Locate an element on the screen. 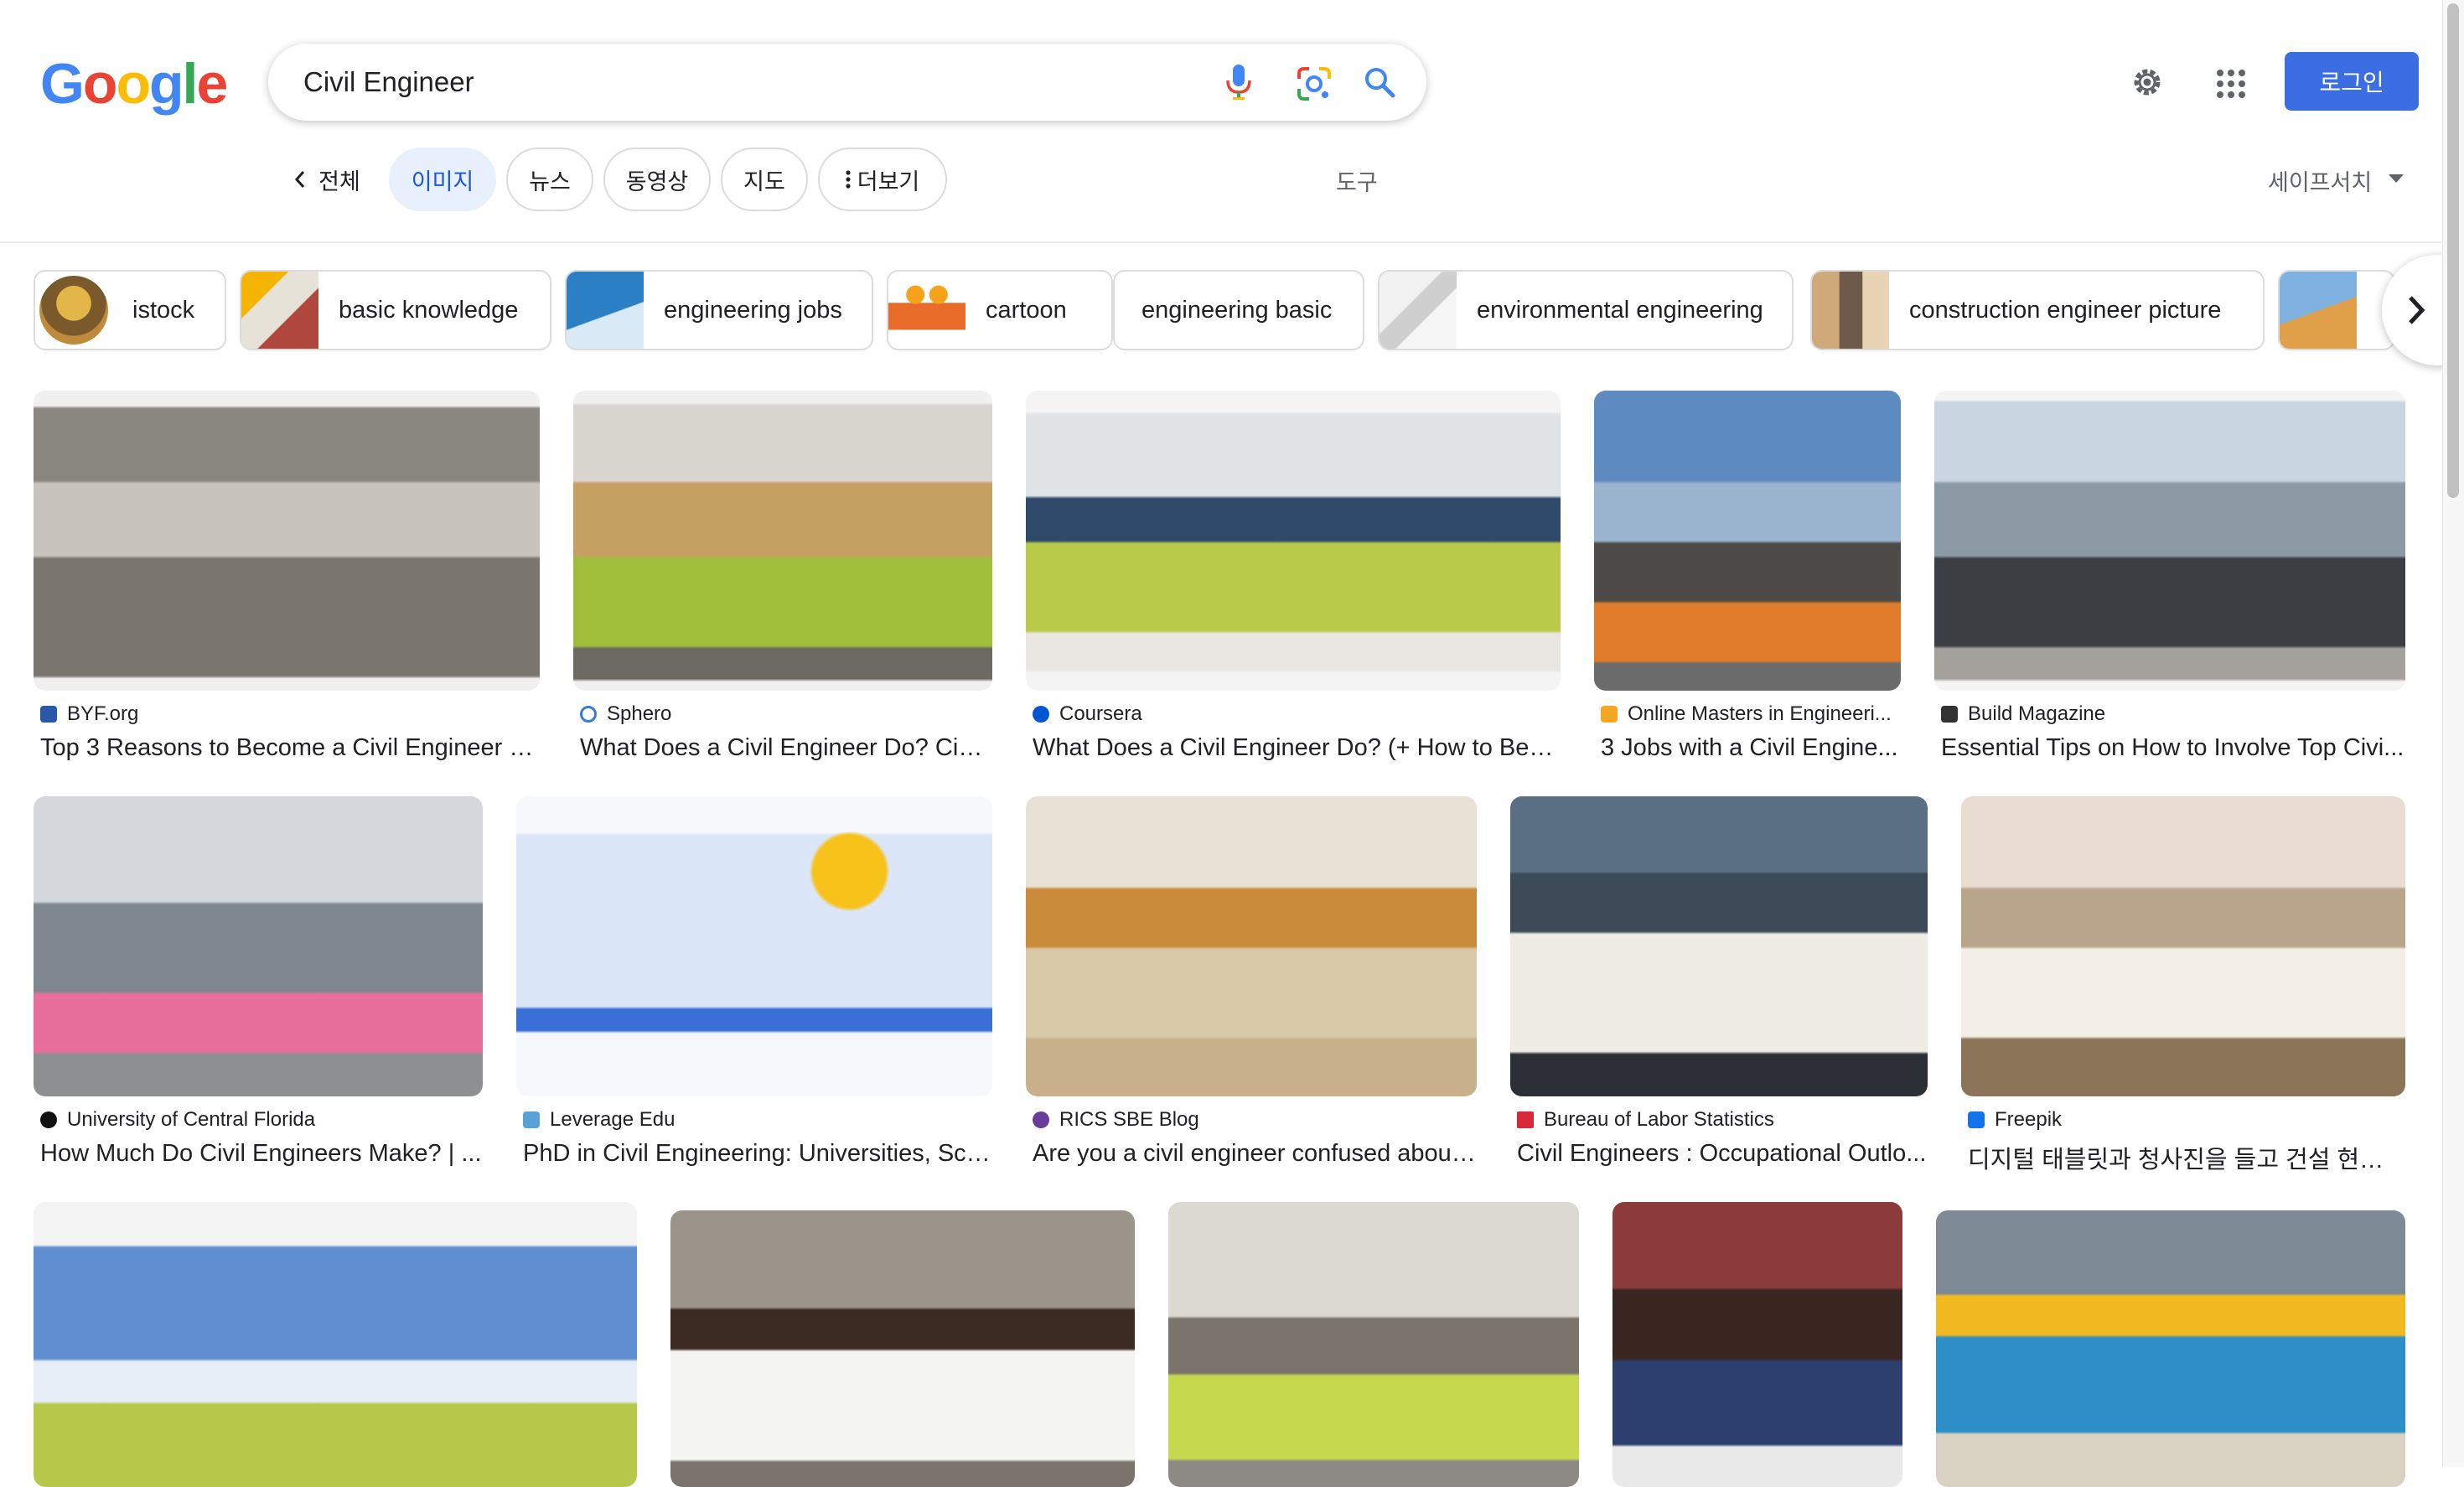  login-button: 로그인 is located at coordinates (2352, 82).